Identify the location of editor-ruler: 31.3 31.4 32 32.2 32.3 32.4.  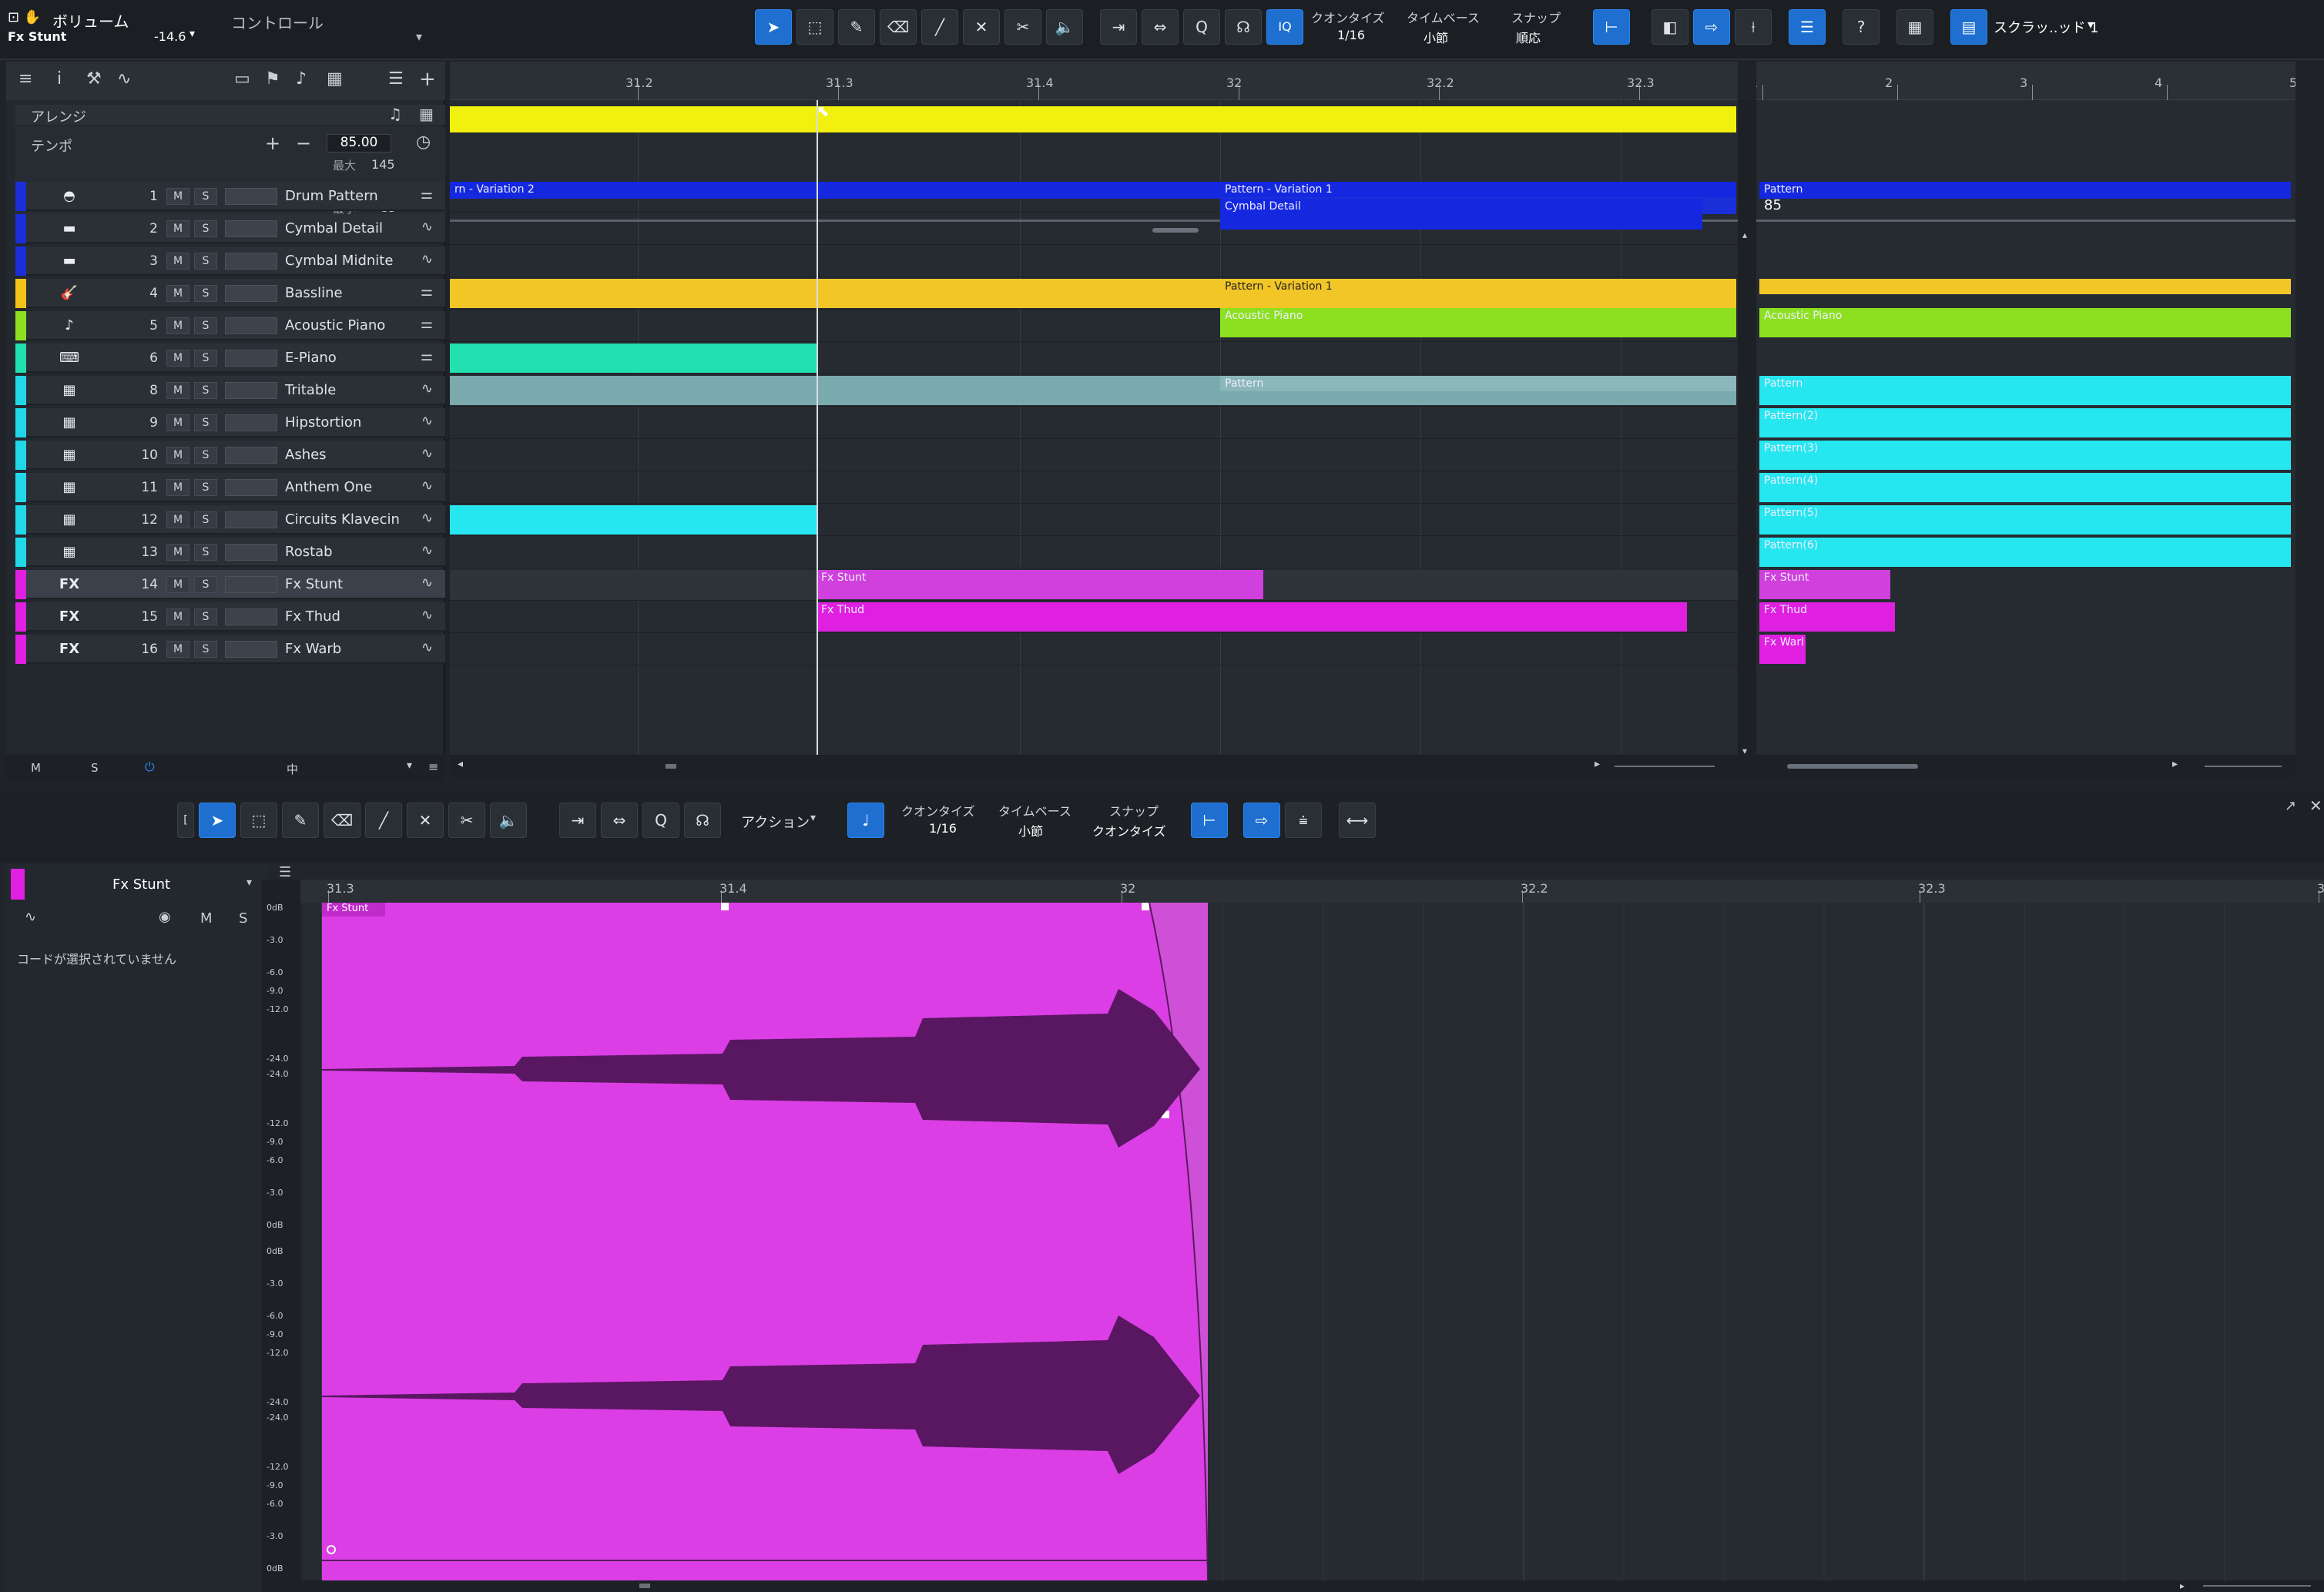
(1312, 891).